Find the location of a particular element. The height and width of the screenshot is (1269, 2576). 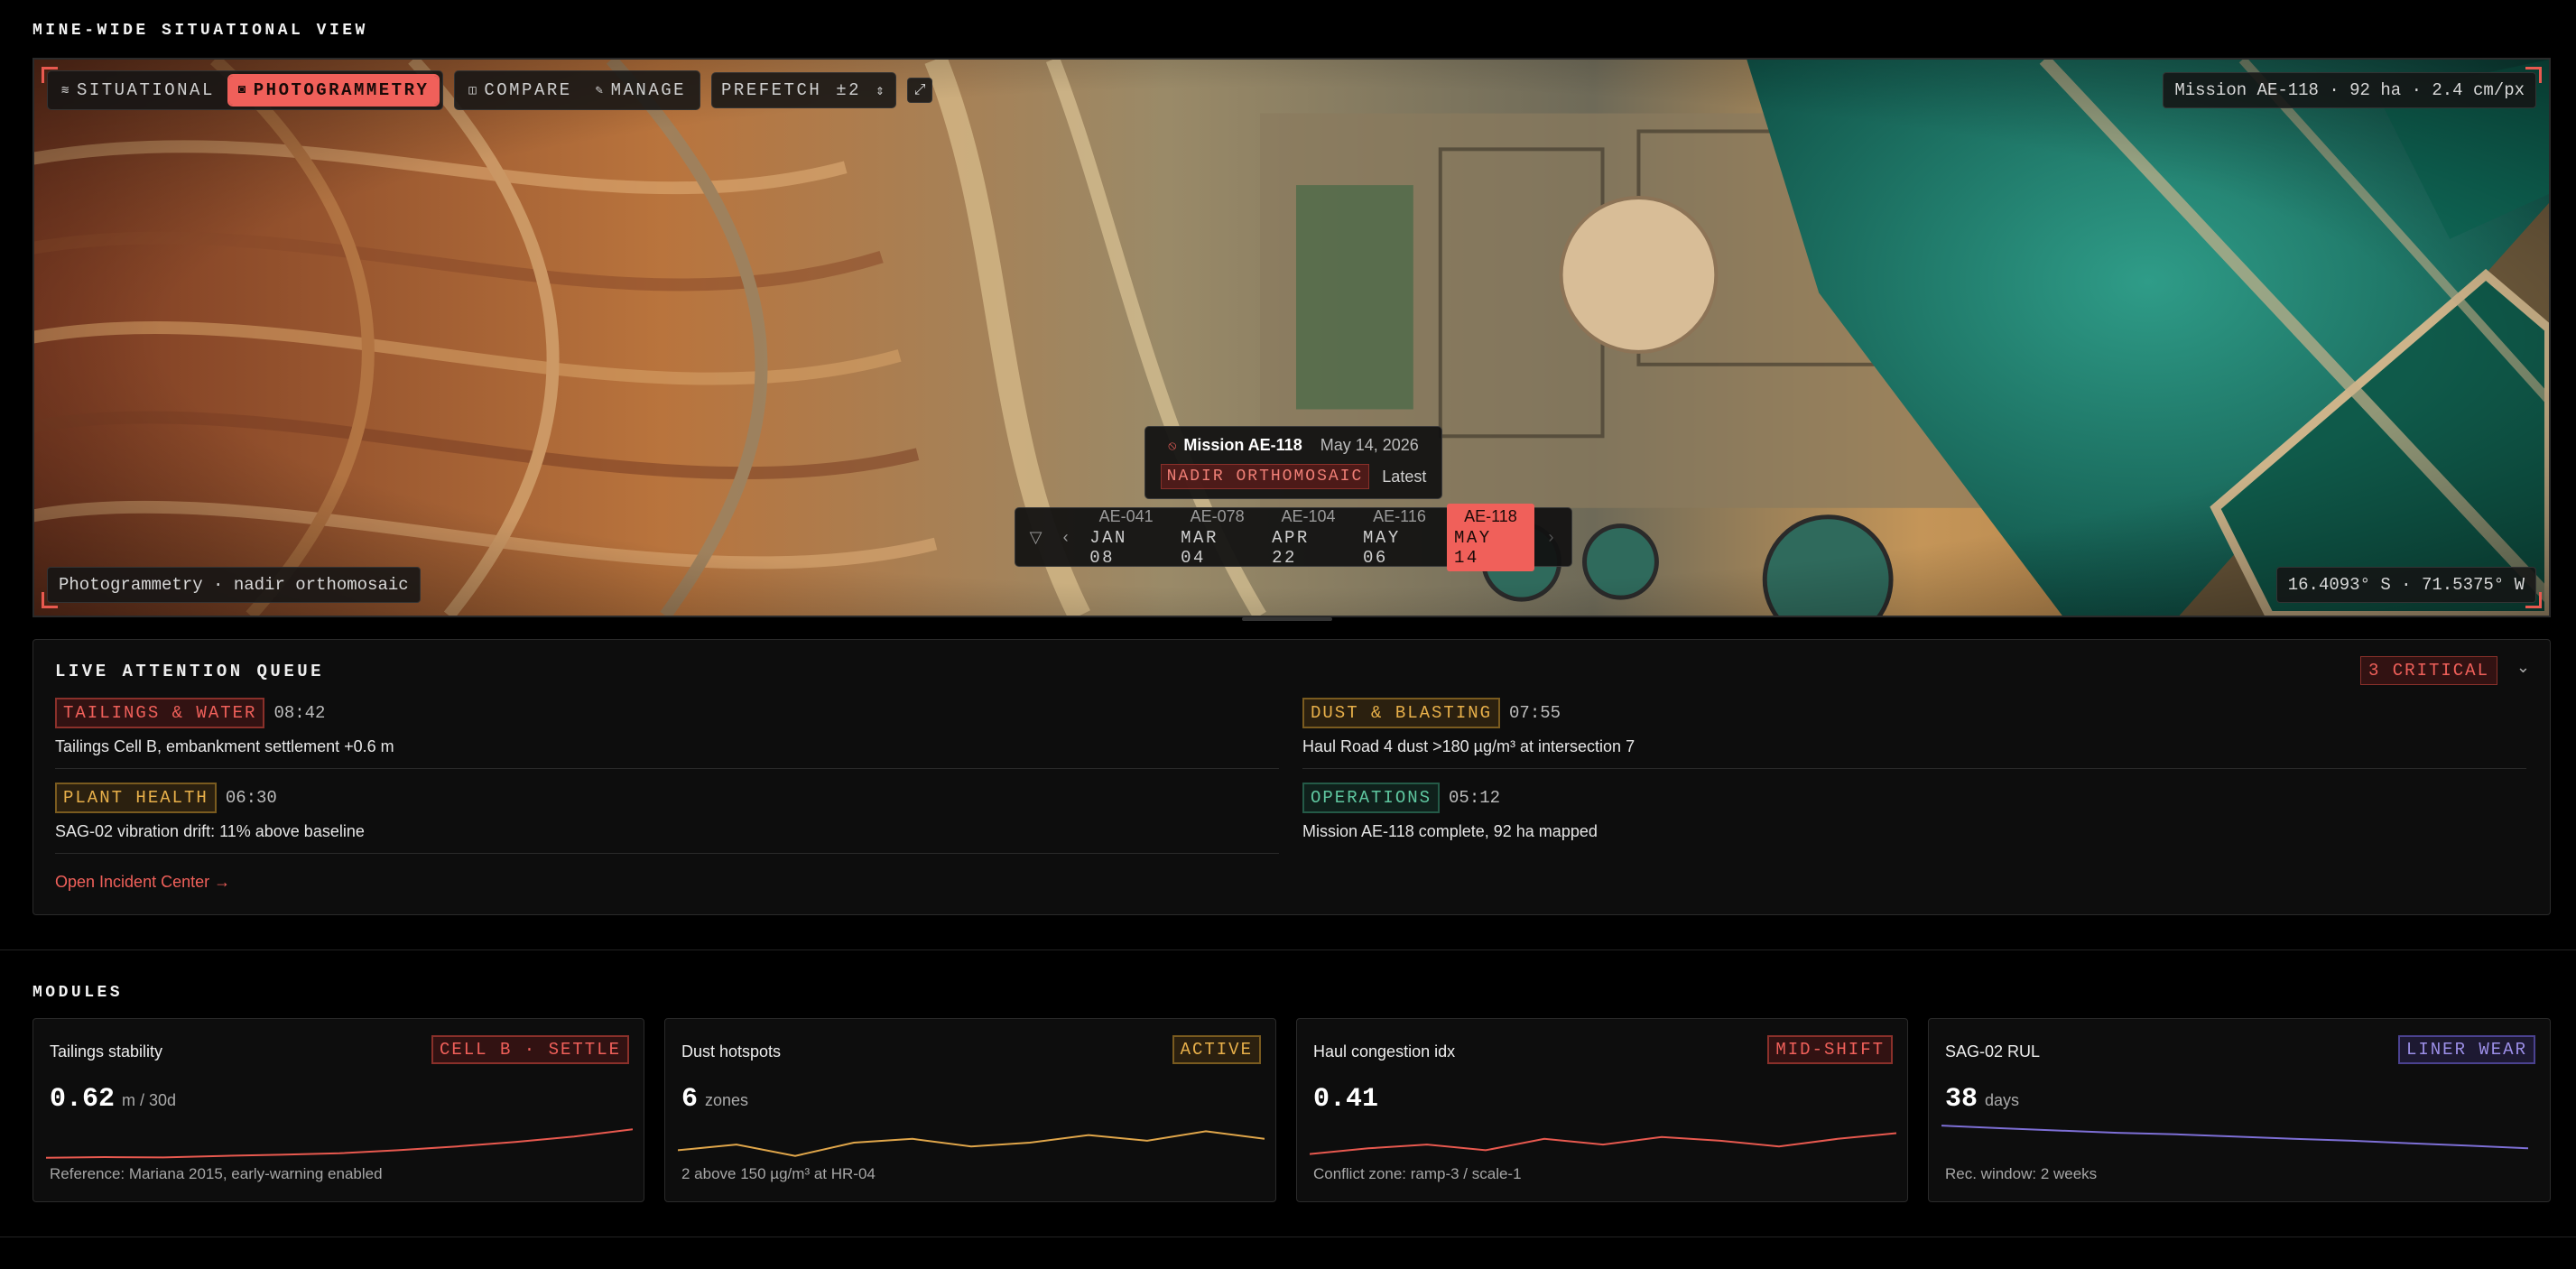

section-divider is located at coordinates (1288, 949).